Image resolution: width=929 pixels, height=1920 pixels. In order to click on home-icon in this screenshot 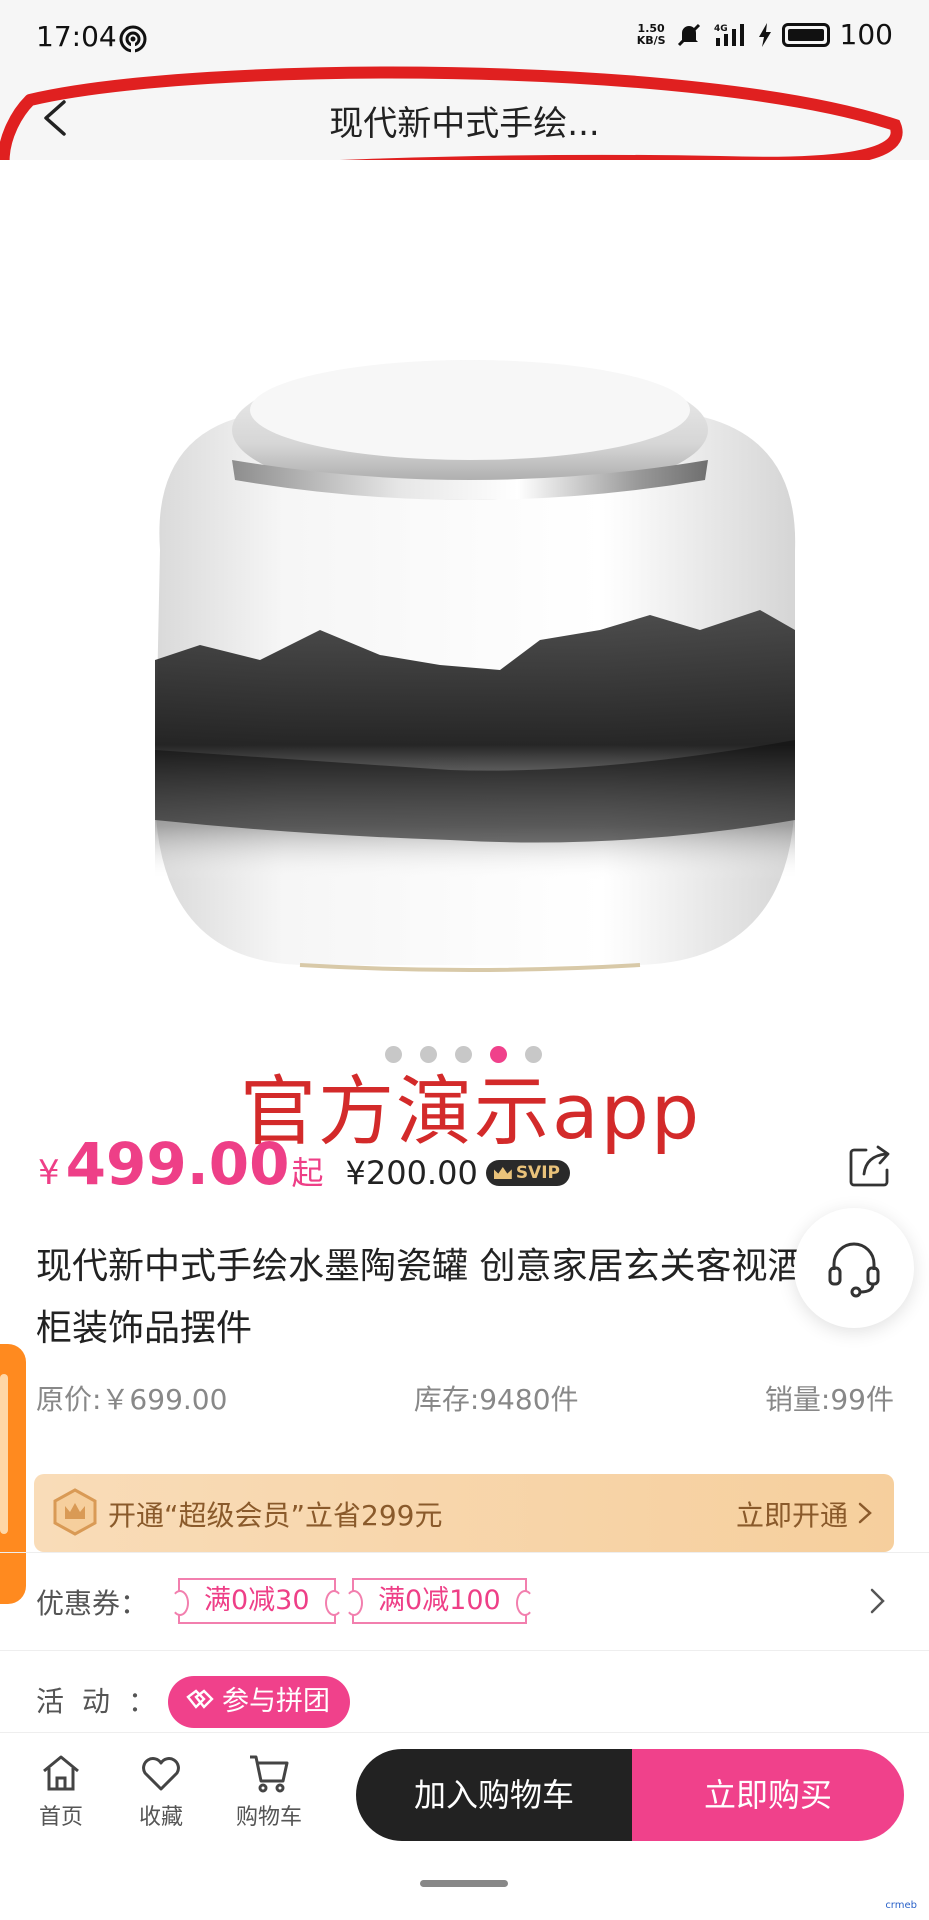, I will do `click(61, 1773)`.